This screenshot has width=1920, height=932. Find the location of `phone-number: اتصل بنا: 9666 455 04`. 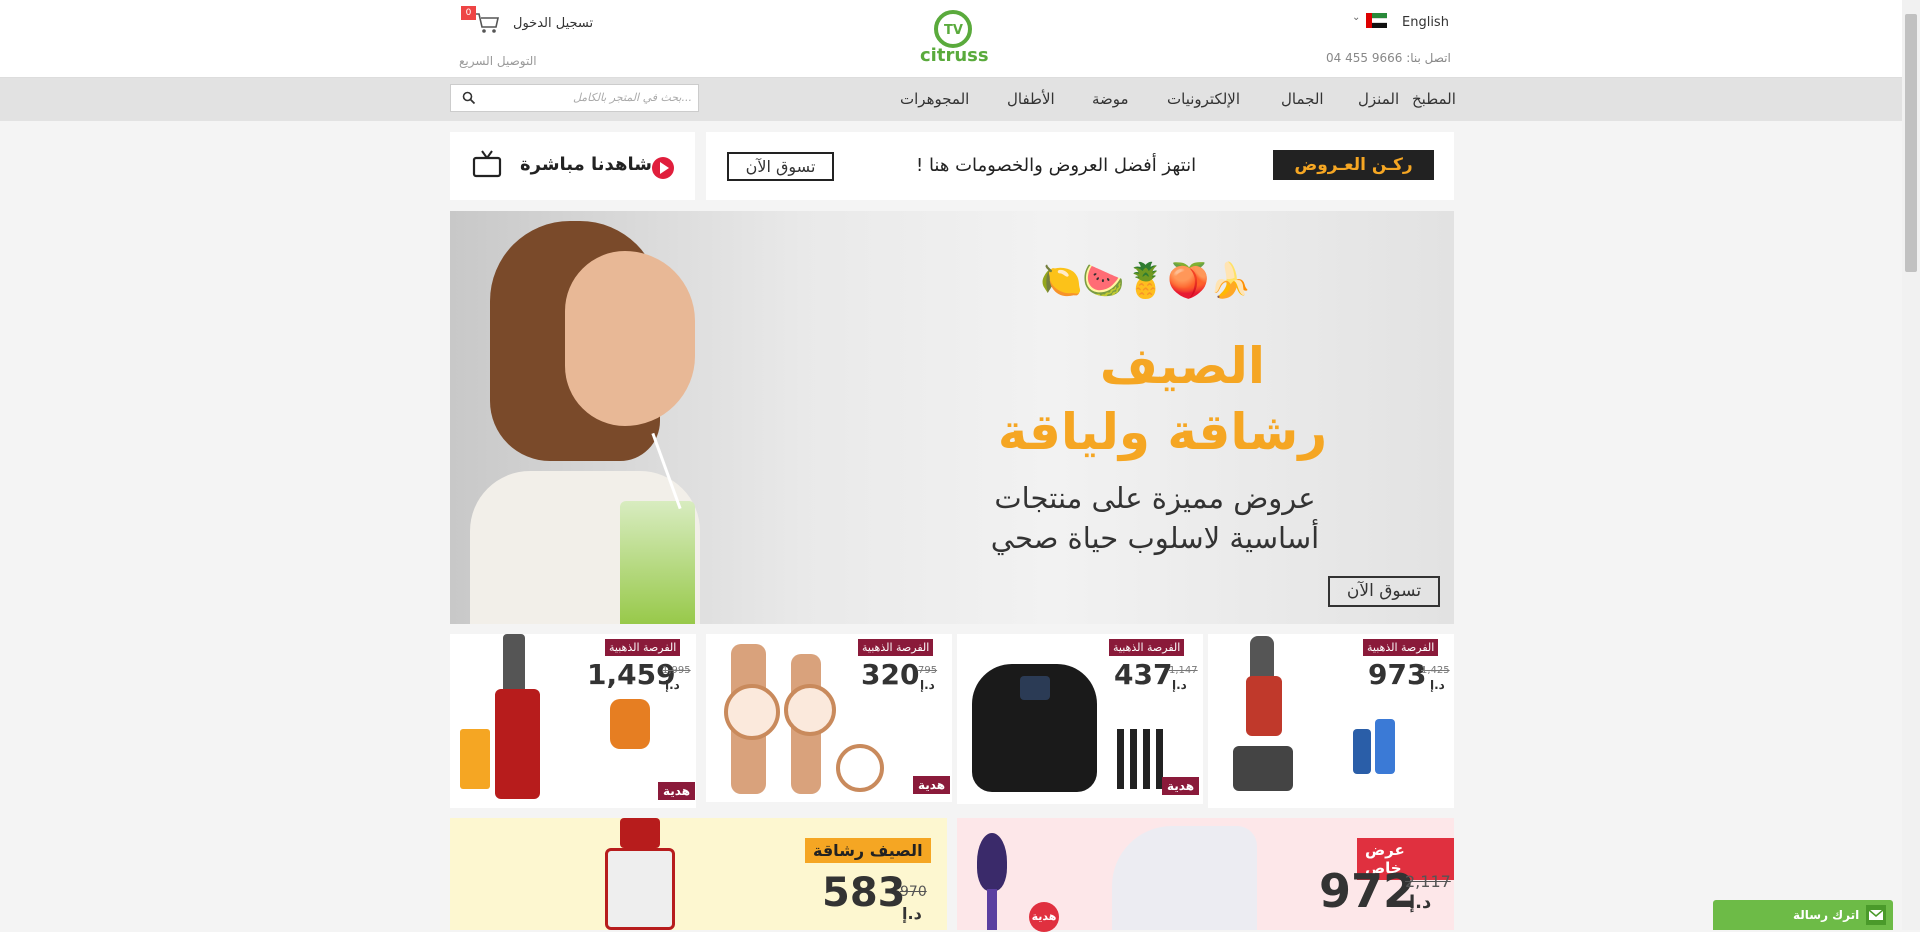

phone-number: اتصل بنا: 9666 455 04 is located at coordinates (1388, 58).